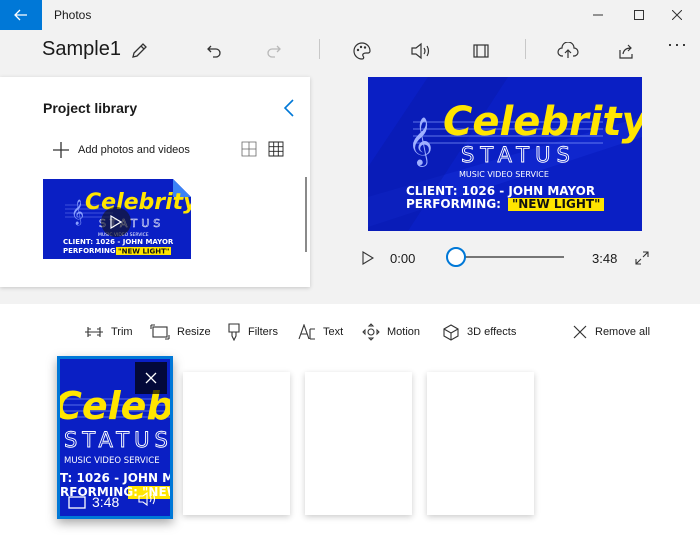 This screenshot has width=700, height=552. I want to click on fullscreen-button, so click(642, 258).